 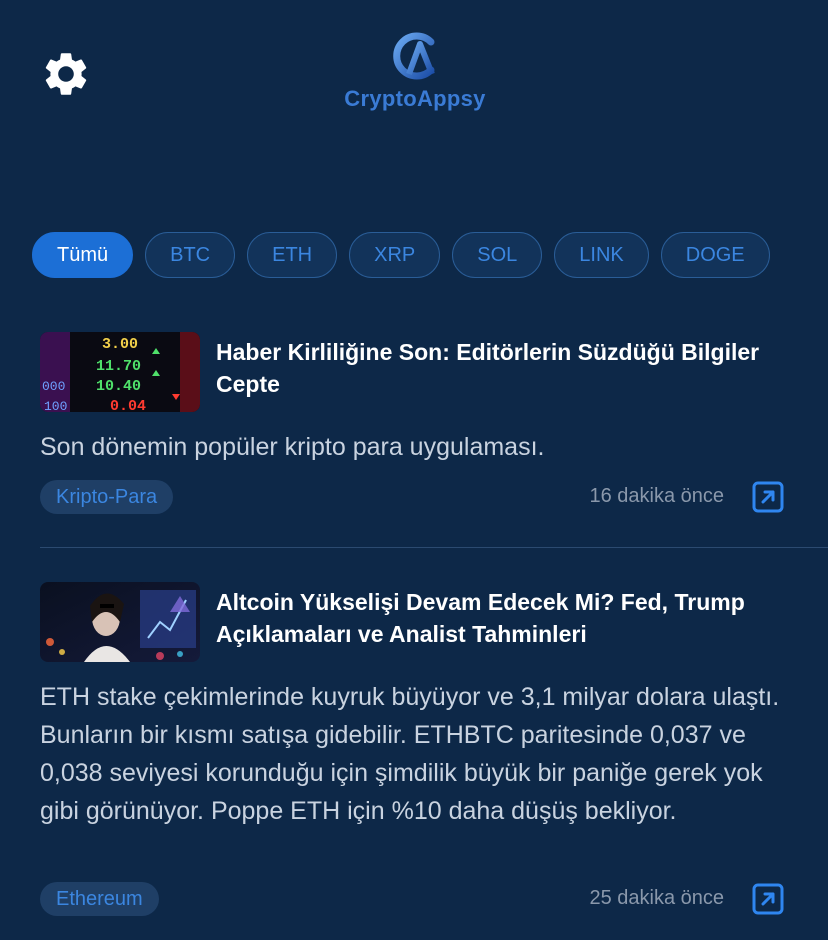 I want to click on filter-chip-eth: ETH, so click(x=292, y=255).